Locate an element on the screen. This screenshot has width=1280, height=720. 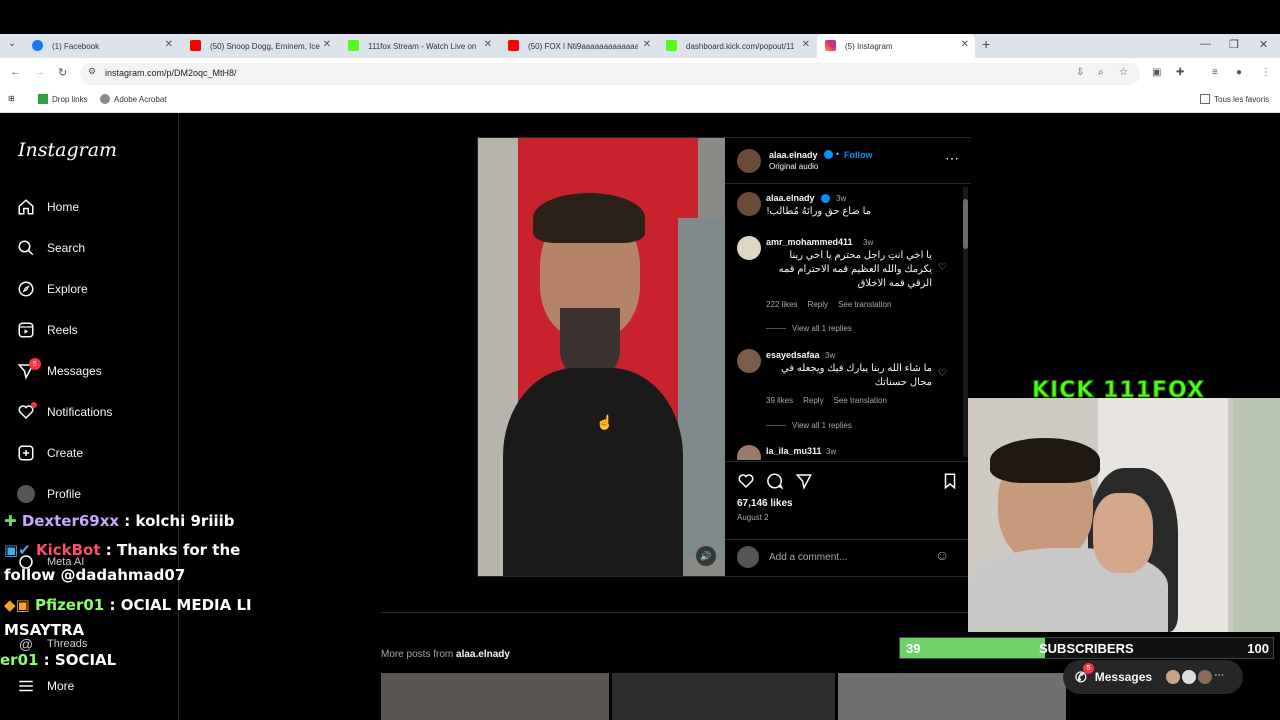
forward-icon: → is located at coordinates (39, 72).